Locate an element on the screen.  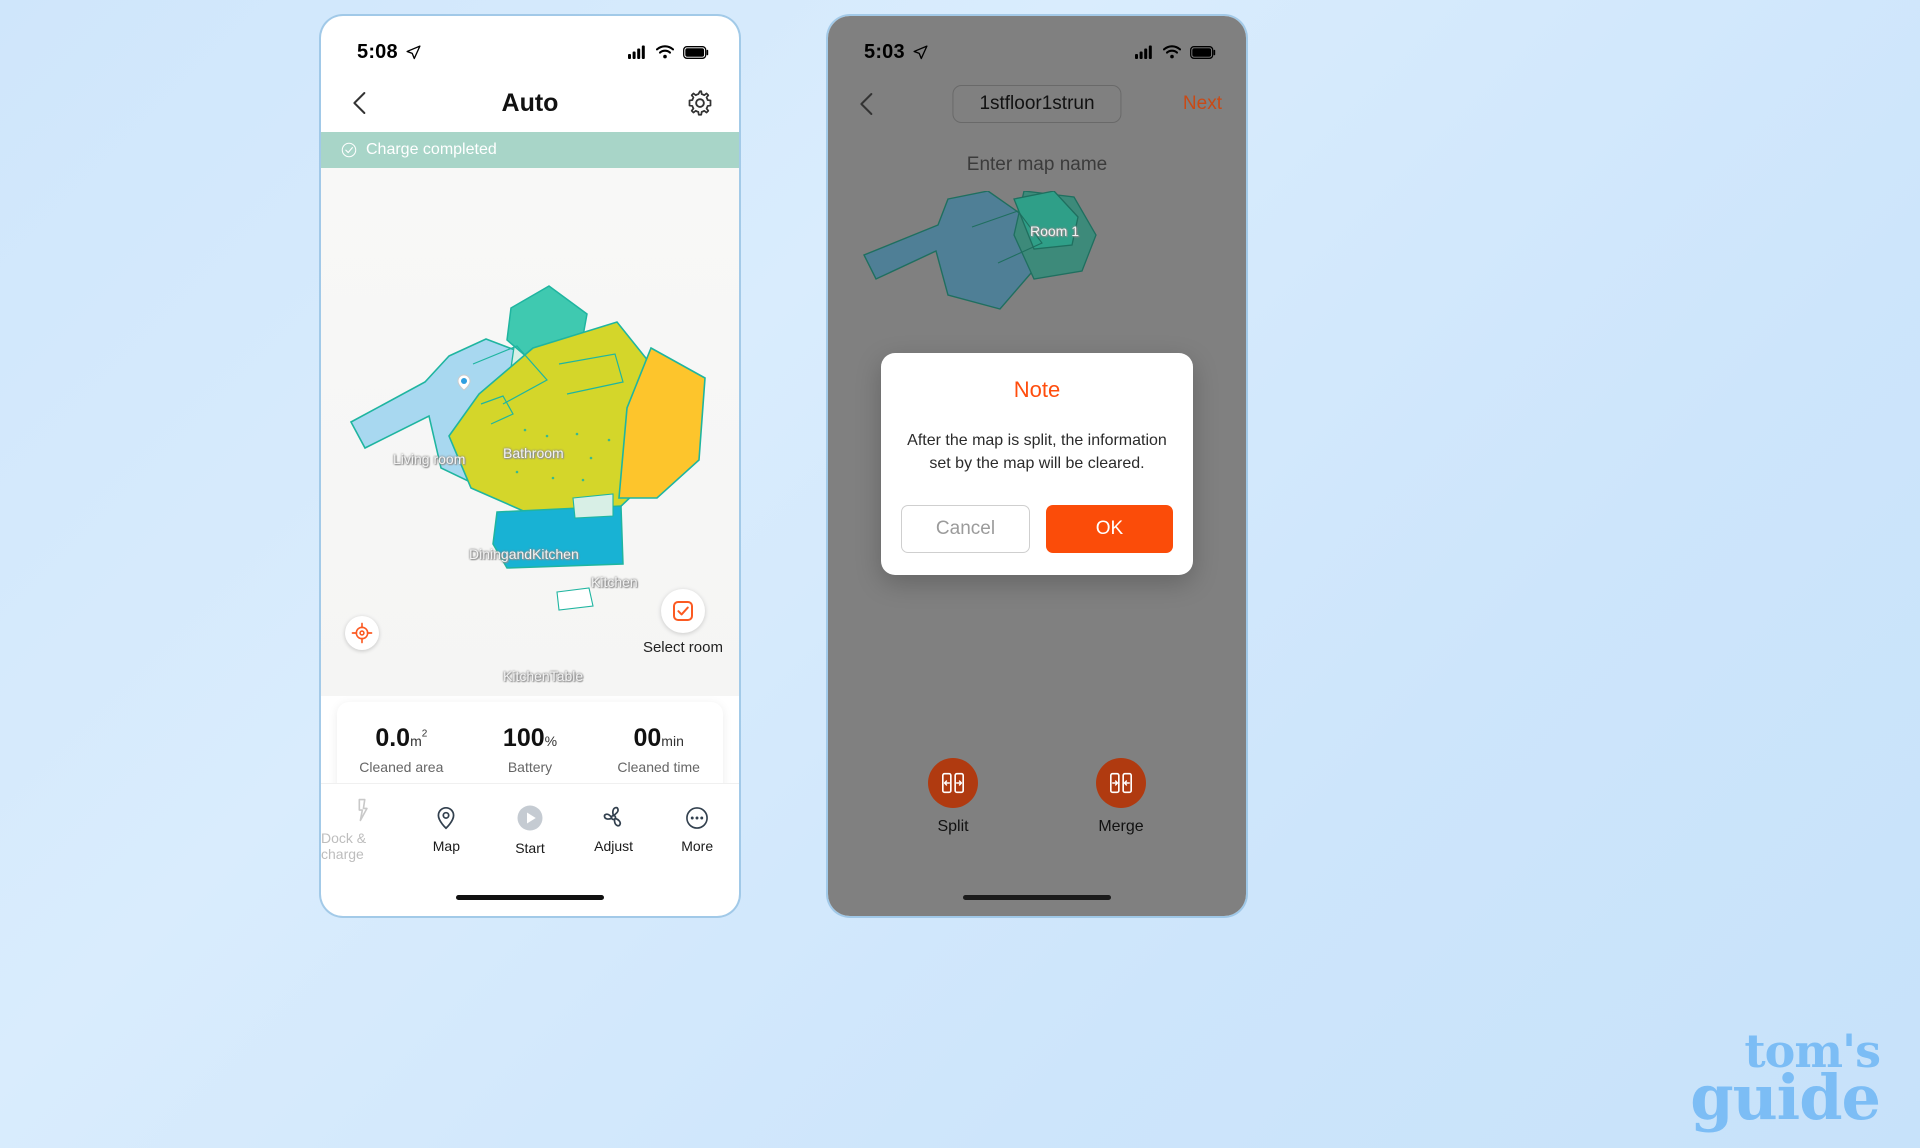
stat-battery-label: Battery is located at coordinates (530, 766).